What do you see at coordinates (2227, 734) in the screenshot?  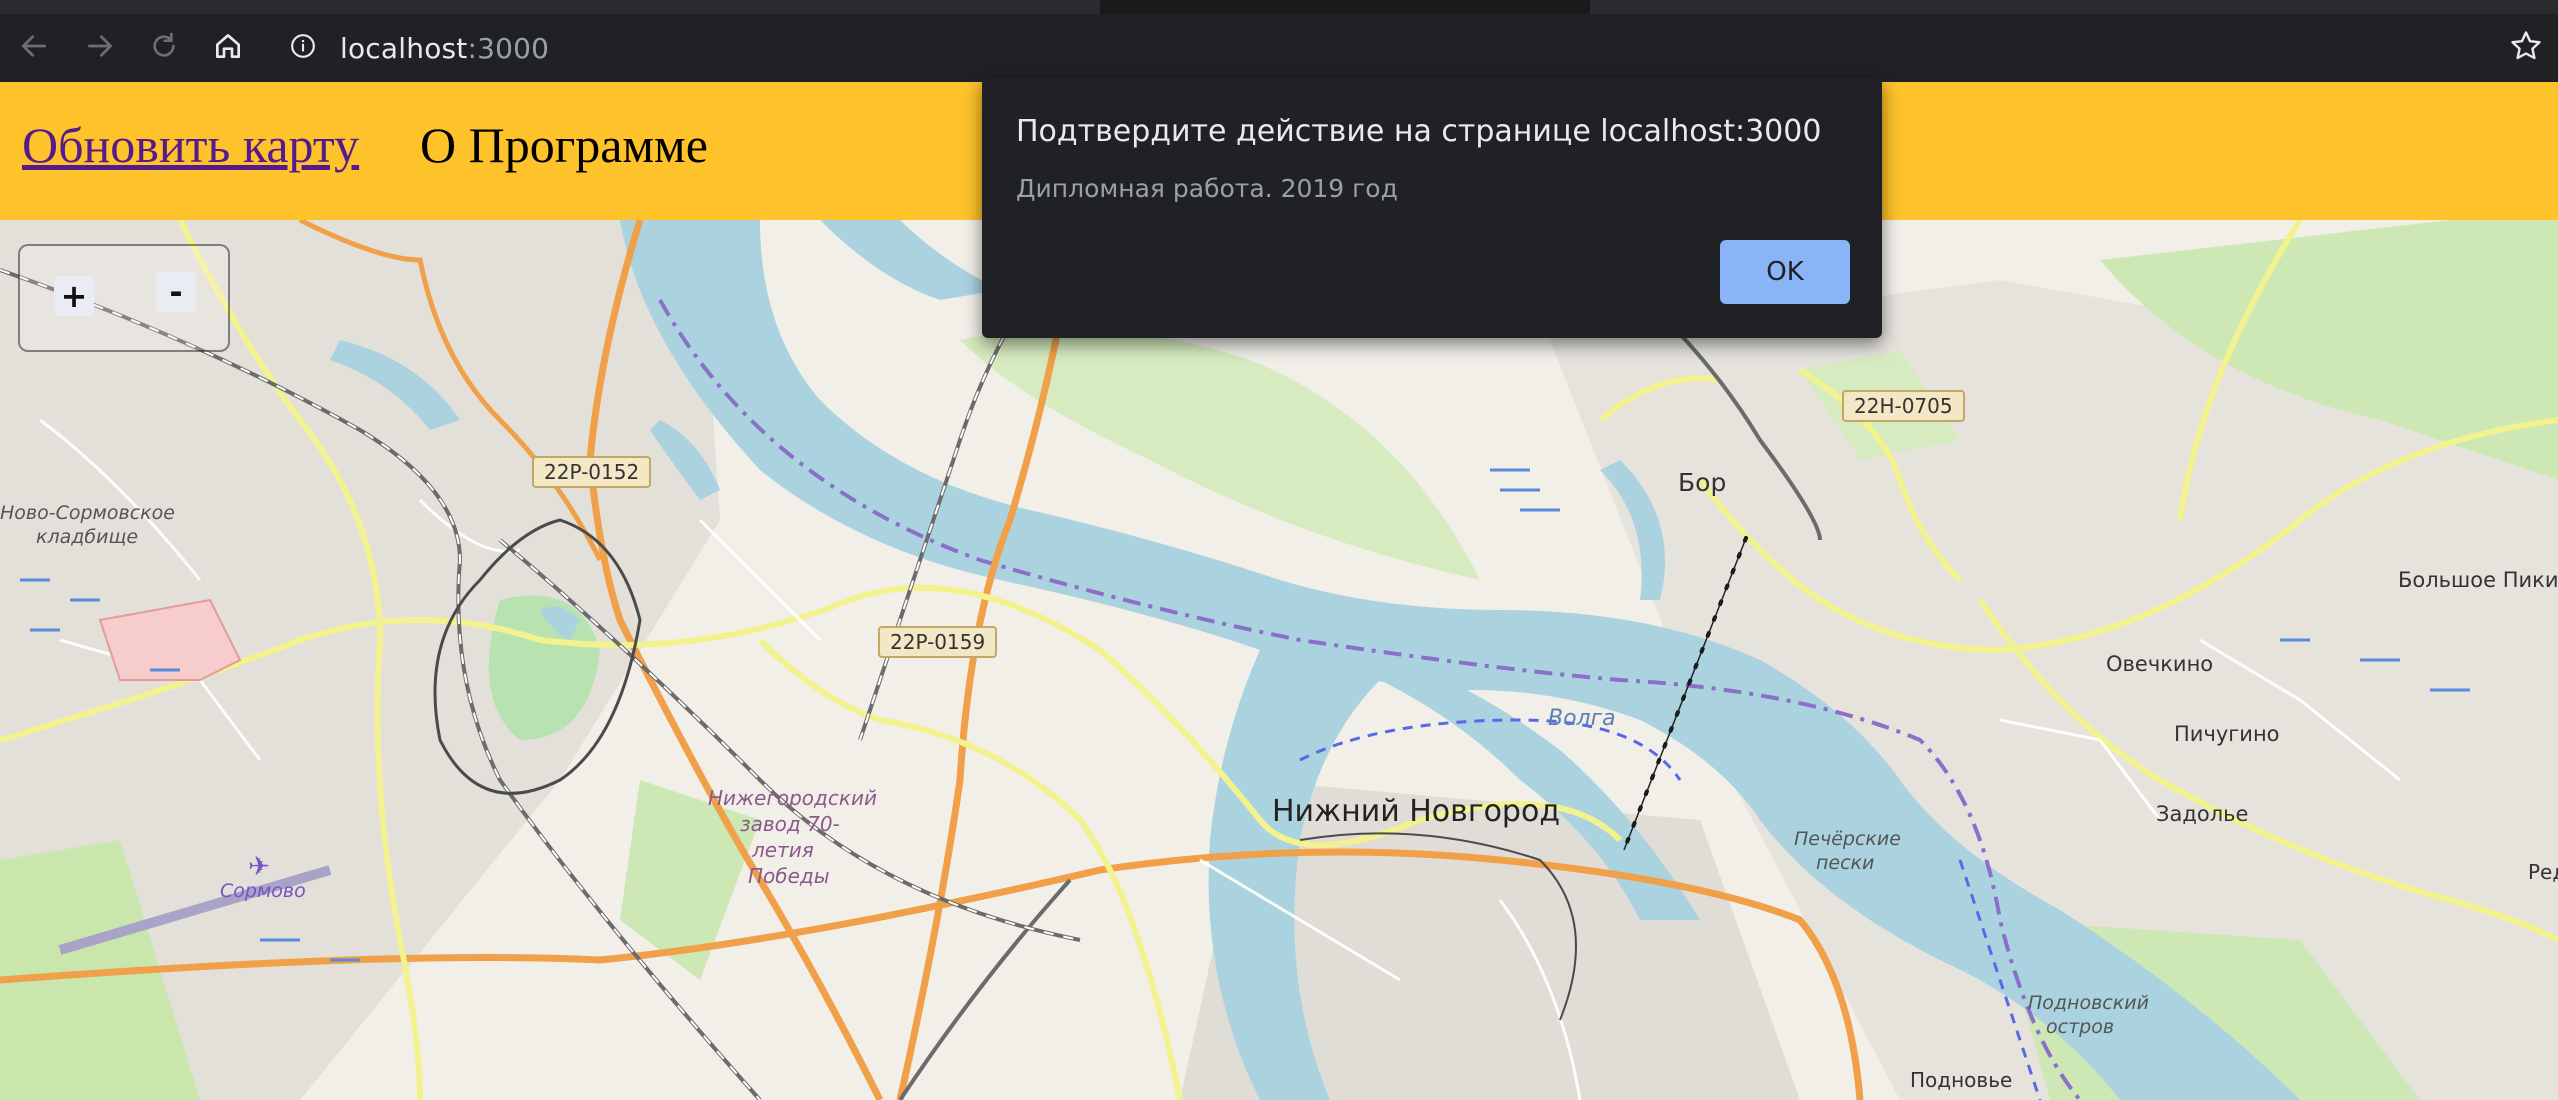 I see `map-label: Пичугино` at bounding box center [2227, 734].